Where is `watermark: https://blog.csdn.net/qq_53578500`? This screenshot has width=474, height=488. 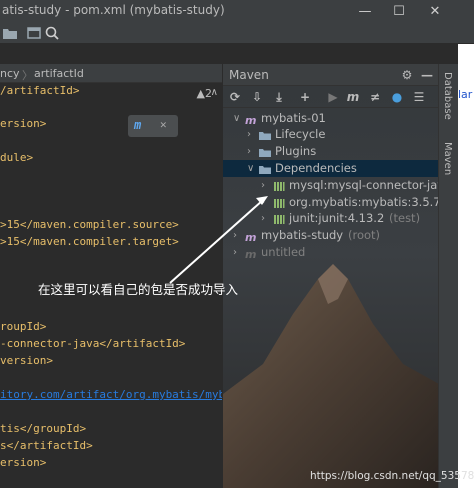 watermark: https://blog.csdn.net/qq_53578500 is located at coordinates (392, 476).